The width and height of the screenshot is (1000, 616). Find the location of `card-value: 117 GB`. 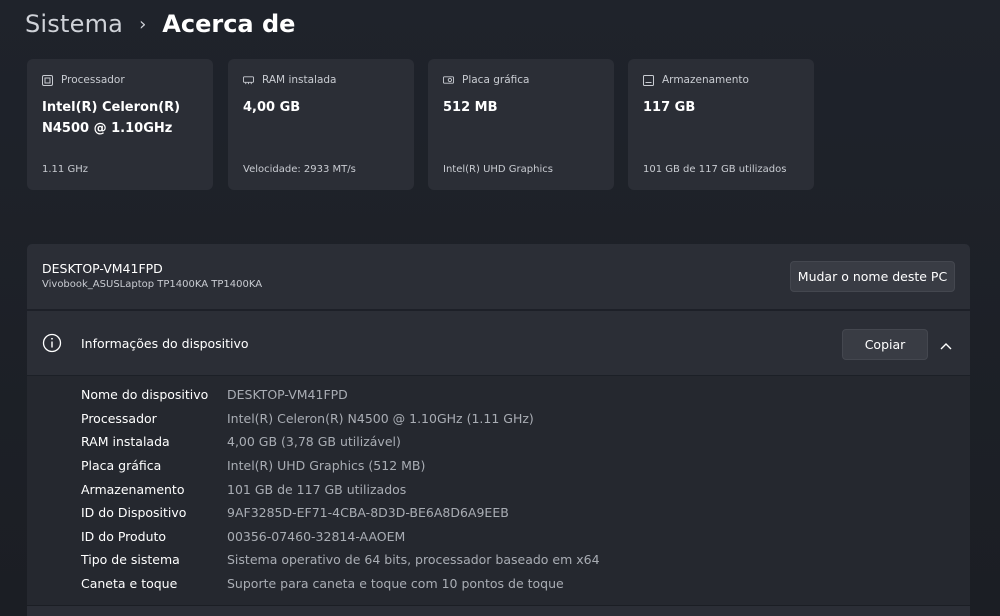

card-value: 117 GB is located at coordinates (669, 107).